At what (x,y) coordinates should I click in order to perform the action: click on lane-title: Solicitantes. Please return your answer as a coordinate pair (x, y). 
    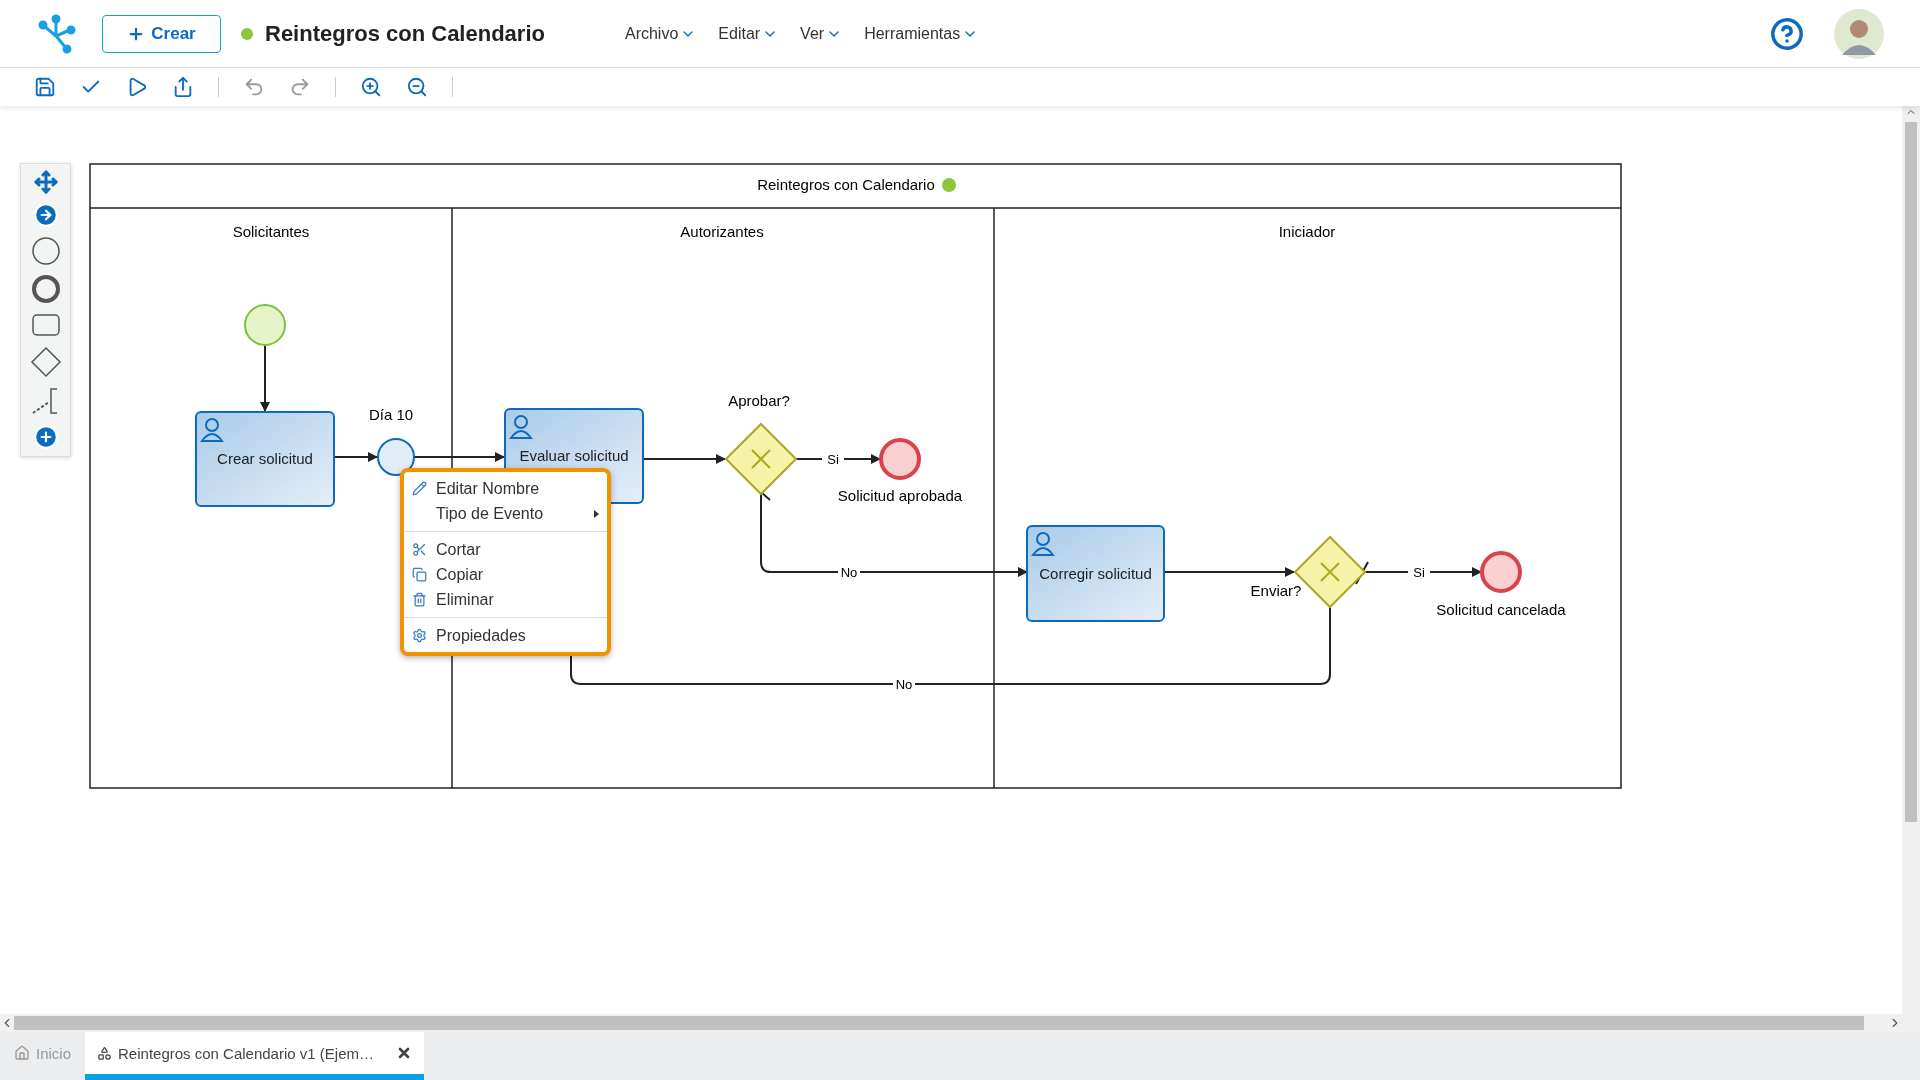
    Looking at the image, I should click on (271, 231).